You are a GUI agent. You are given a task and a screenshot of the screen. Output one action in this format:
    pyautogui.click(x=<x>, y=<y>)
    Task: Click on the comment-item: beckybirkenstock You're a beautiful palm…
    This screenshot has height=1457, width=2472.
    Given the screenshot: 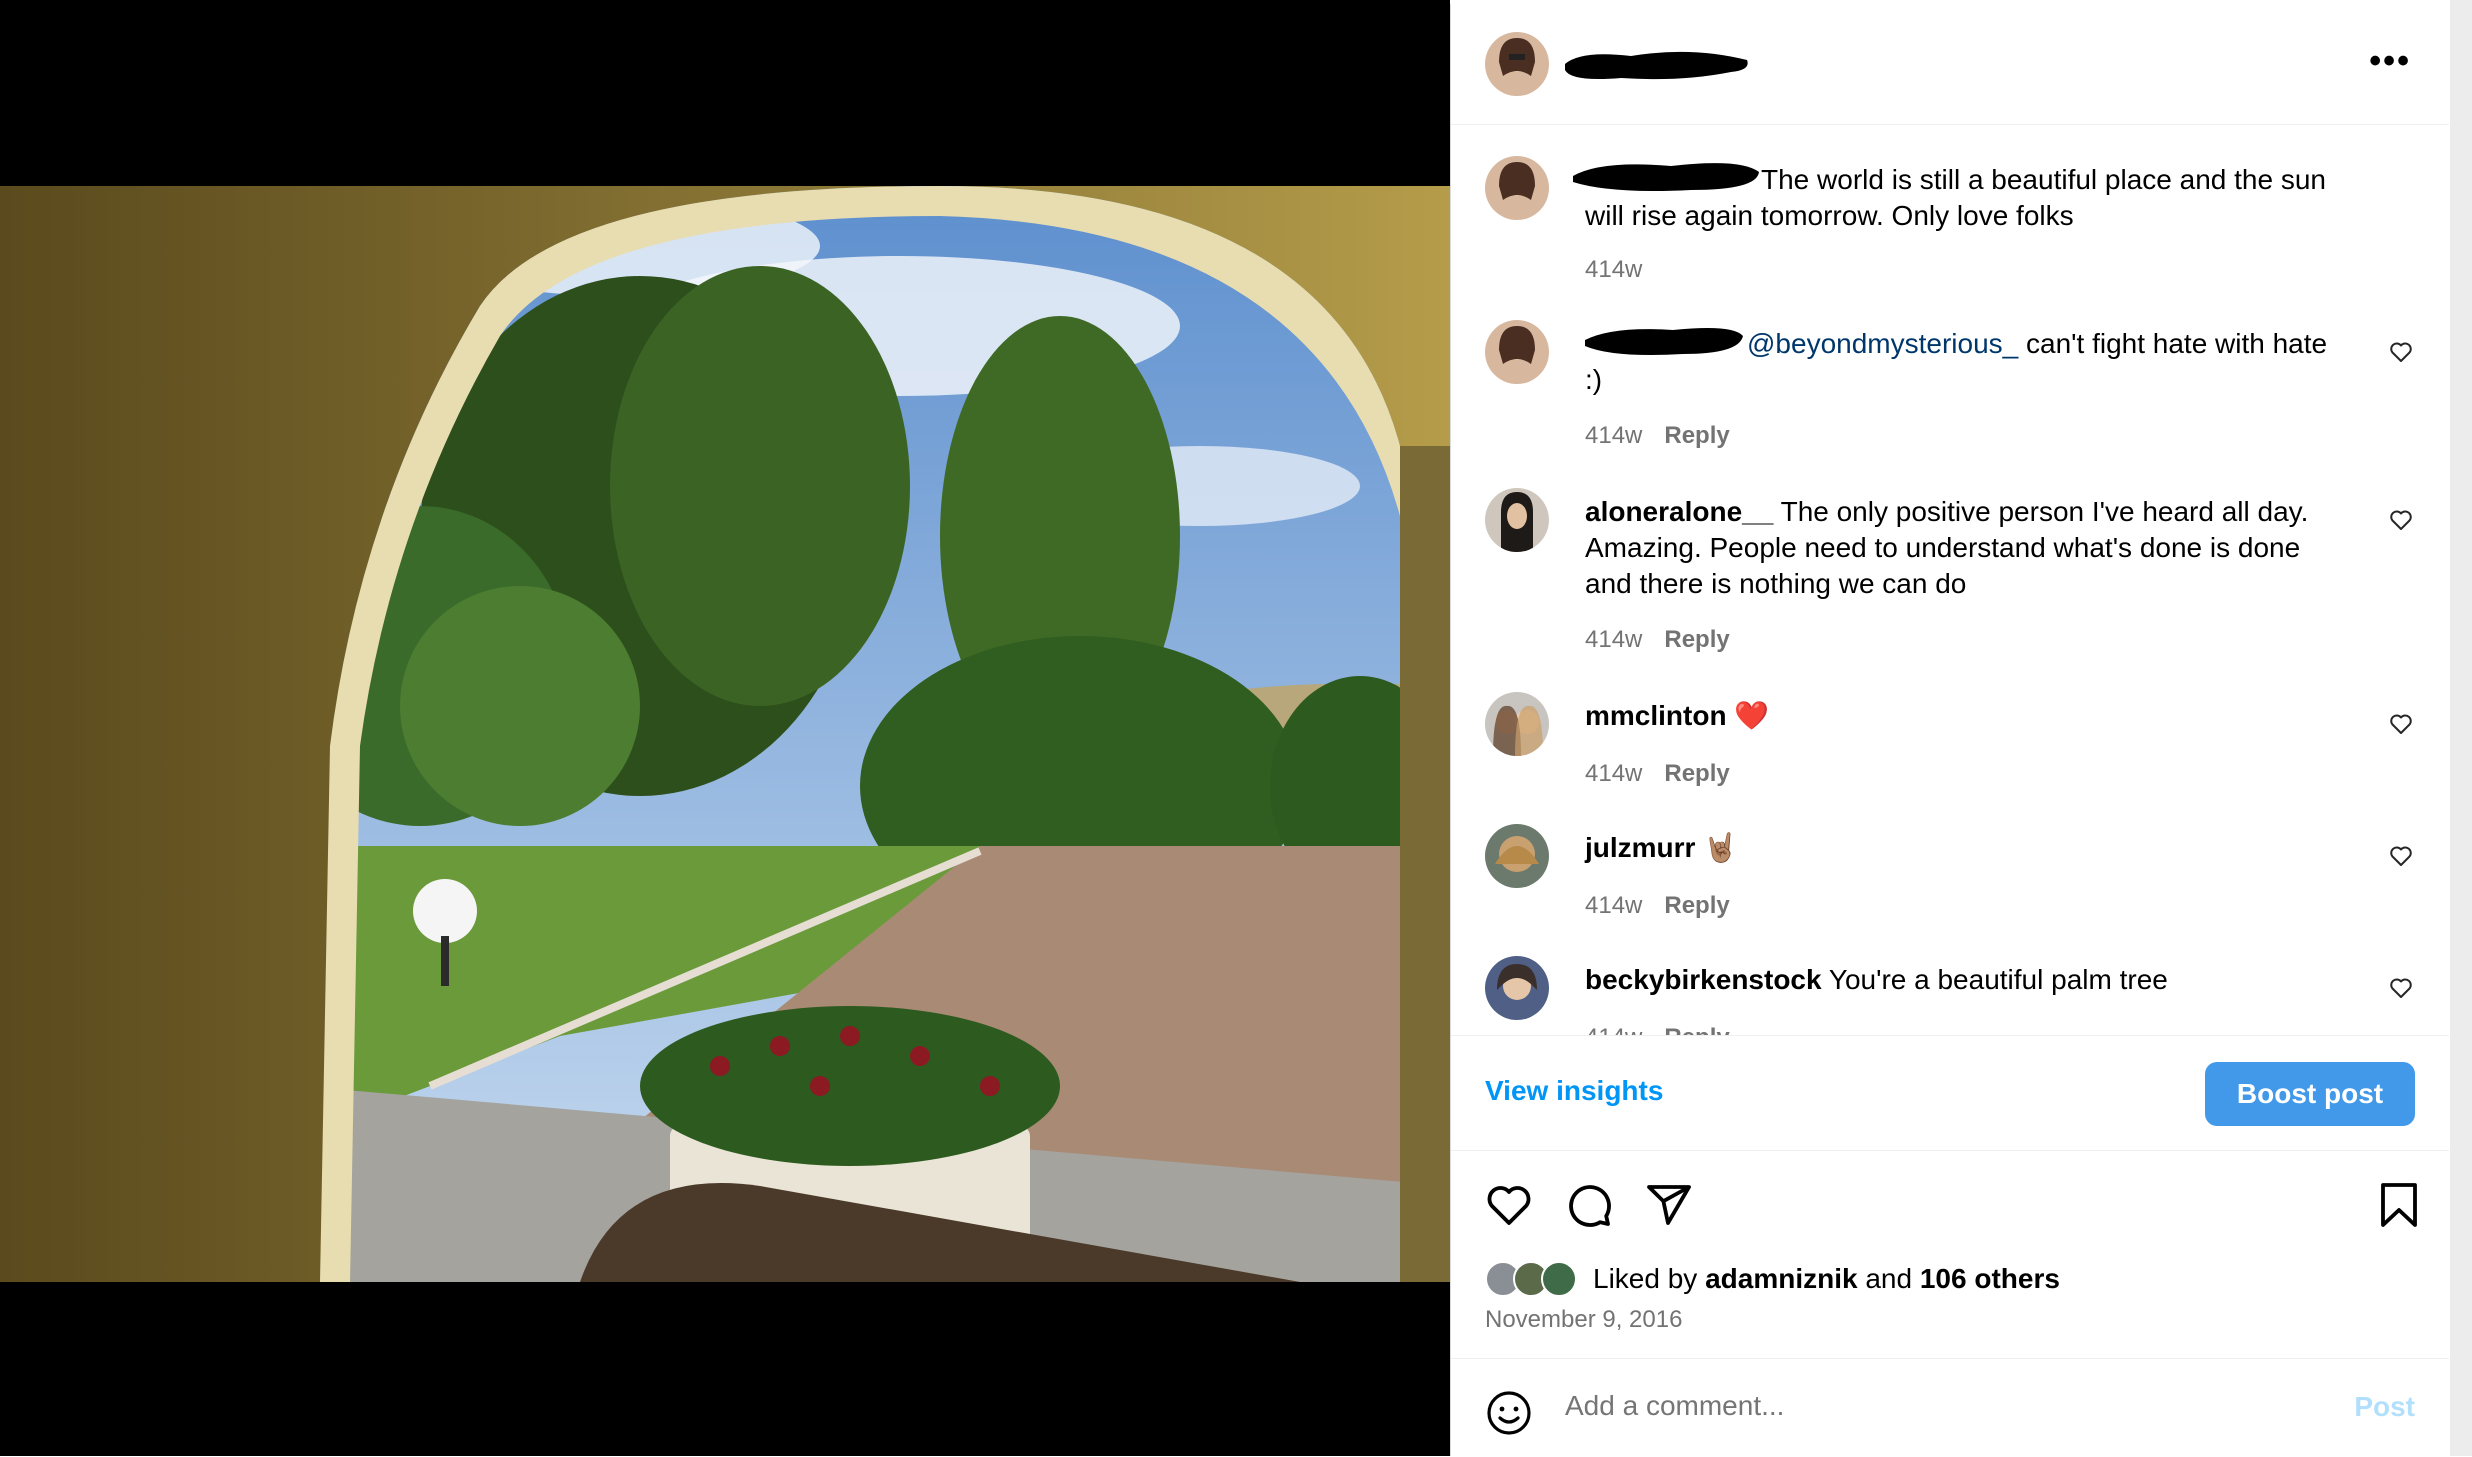 What is the action you would take?
    pyautogui.click(x=1950, y=995)
    